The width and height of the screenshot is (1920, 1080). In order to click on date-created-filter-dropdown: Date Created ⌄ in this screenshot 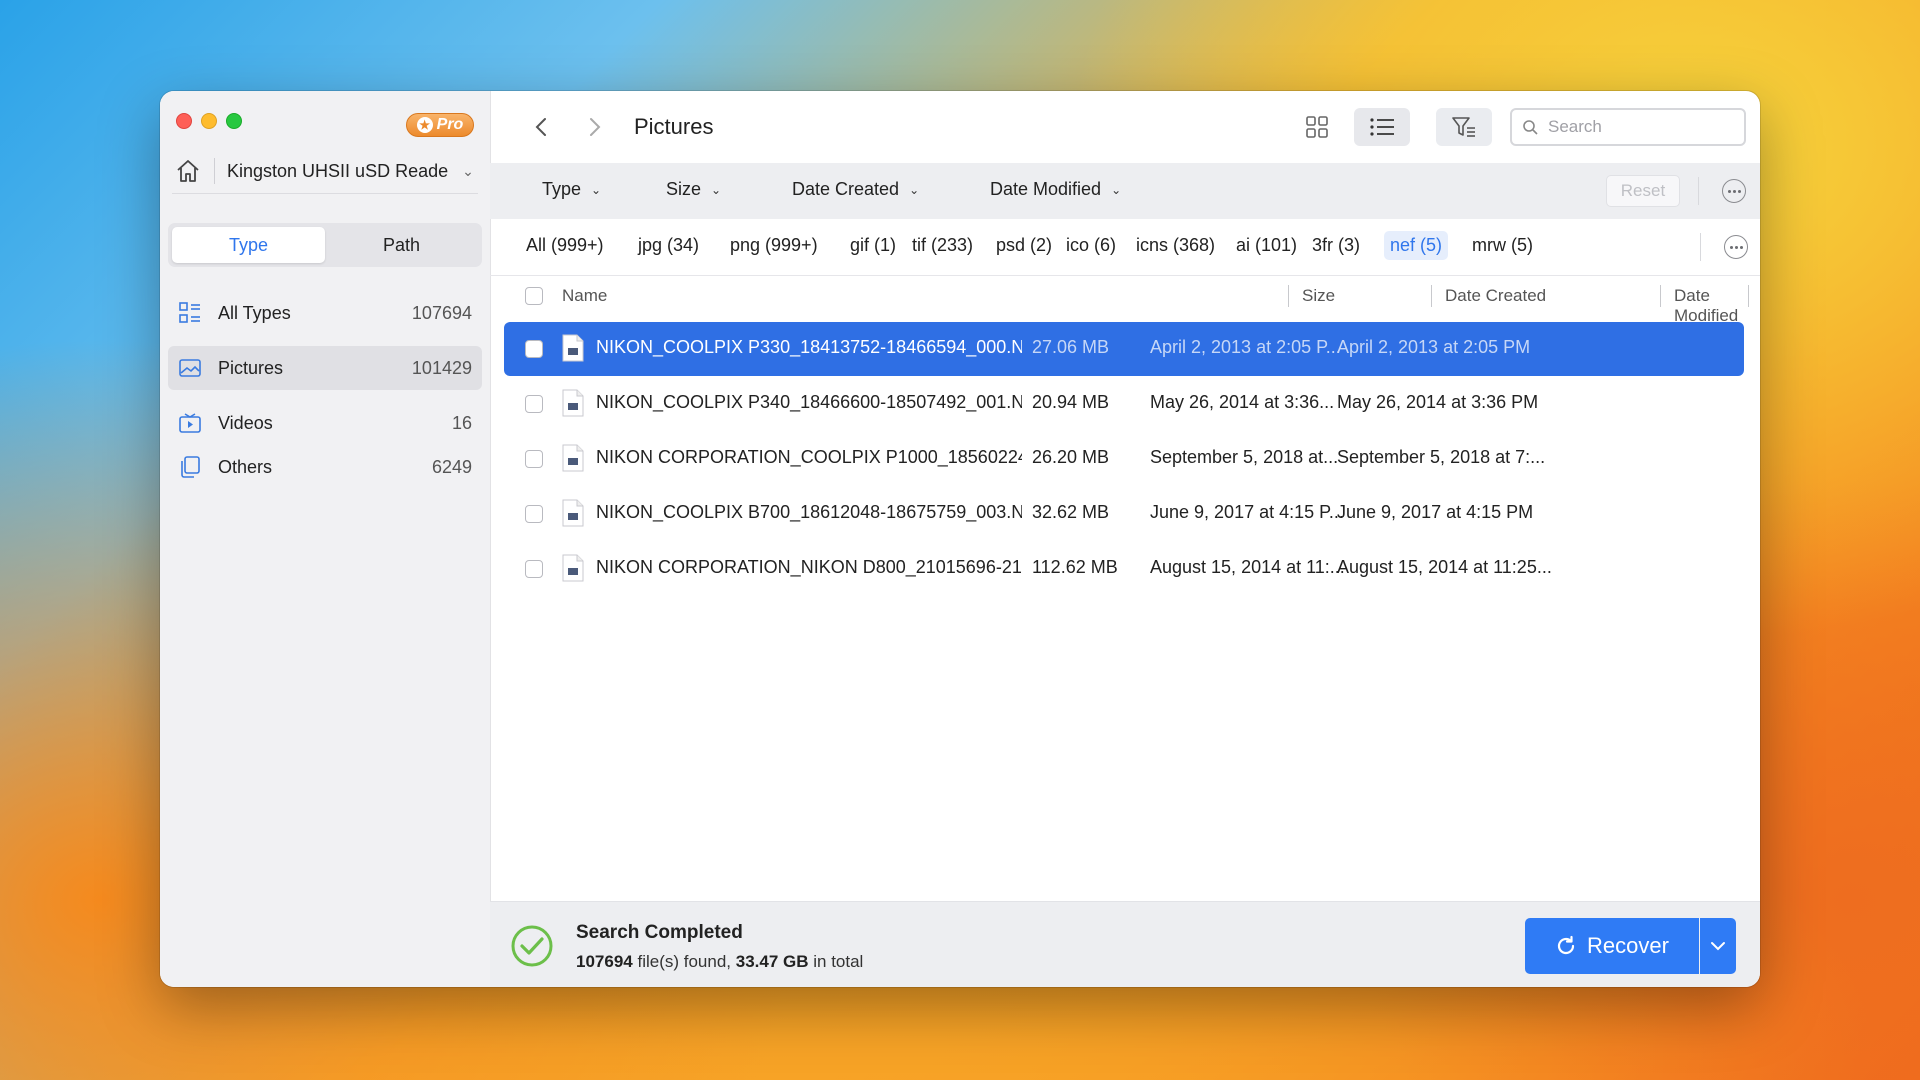, I will do `click(855, 189)`.